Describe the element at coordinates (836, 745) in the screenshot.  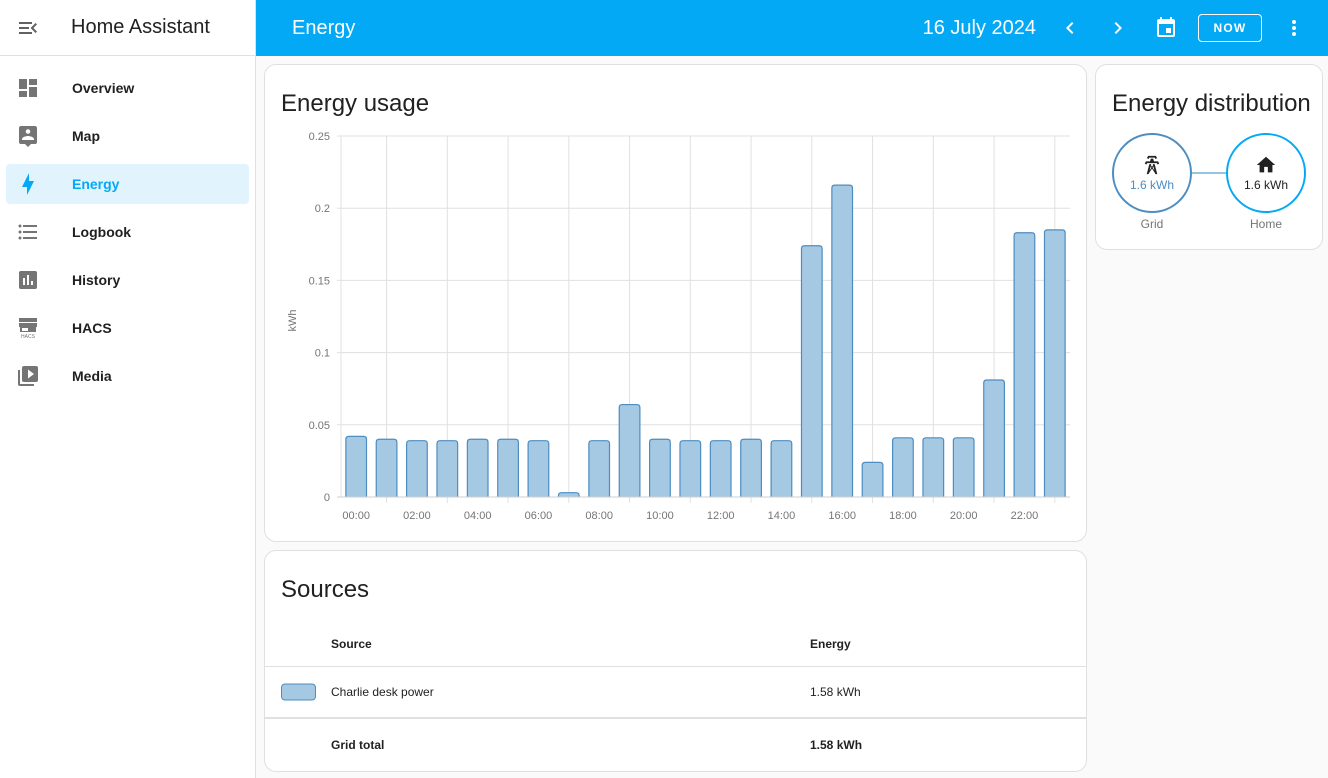
I see `total-energy: 1.58 kWh` at that location.